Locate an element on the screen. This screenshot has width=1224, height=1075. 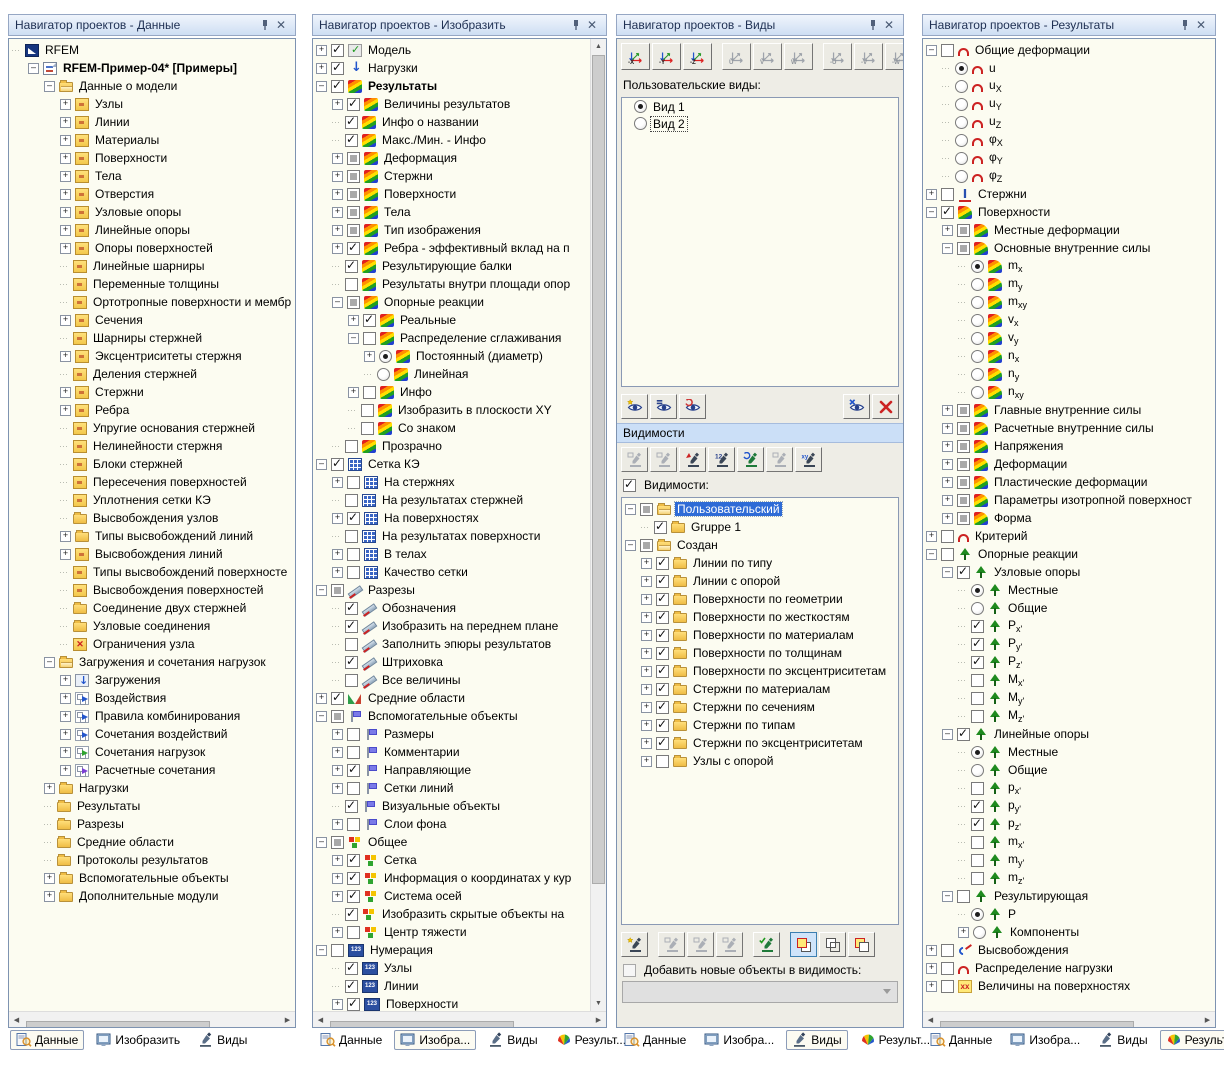
tree-item: φZ is located at coordinates (1069, 176).